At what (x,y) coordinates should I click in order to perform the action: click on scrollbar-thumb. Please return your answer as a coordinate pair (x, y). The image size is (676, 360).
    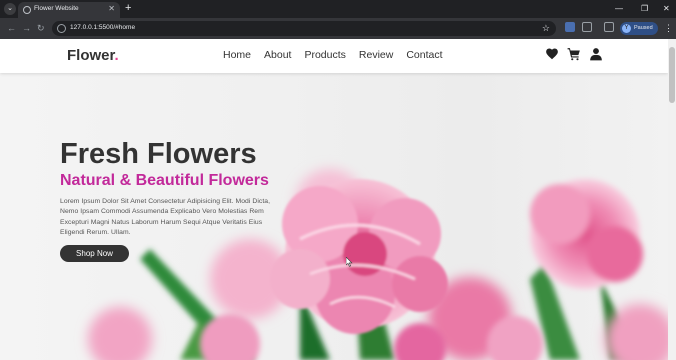
    Looking at the image, I should click on (672, 75).